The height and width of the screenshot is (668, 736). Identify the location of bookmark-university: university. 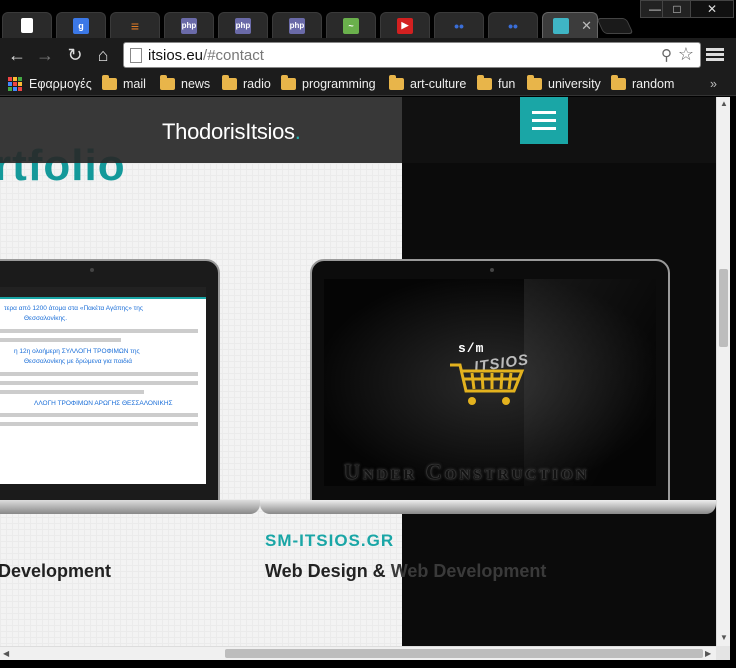
(564, 84).